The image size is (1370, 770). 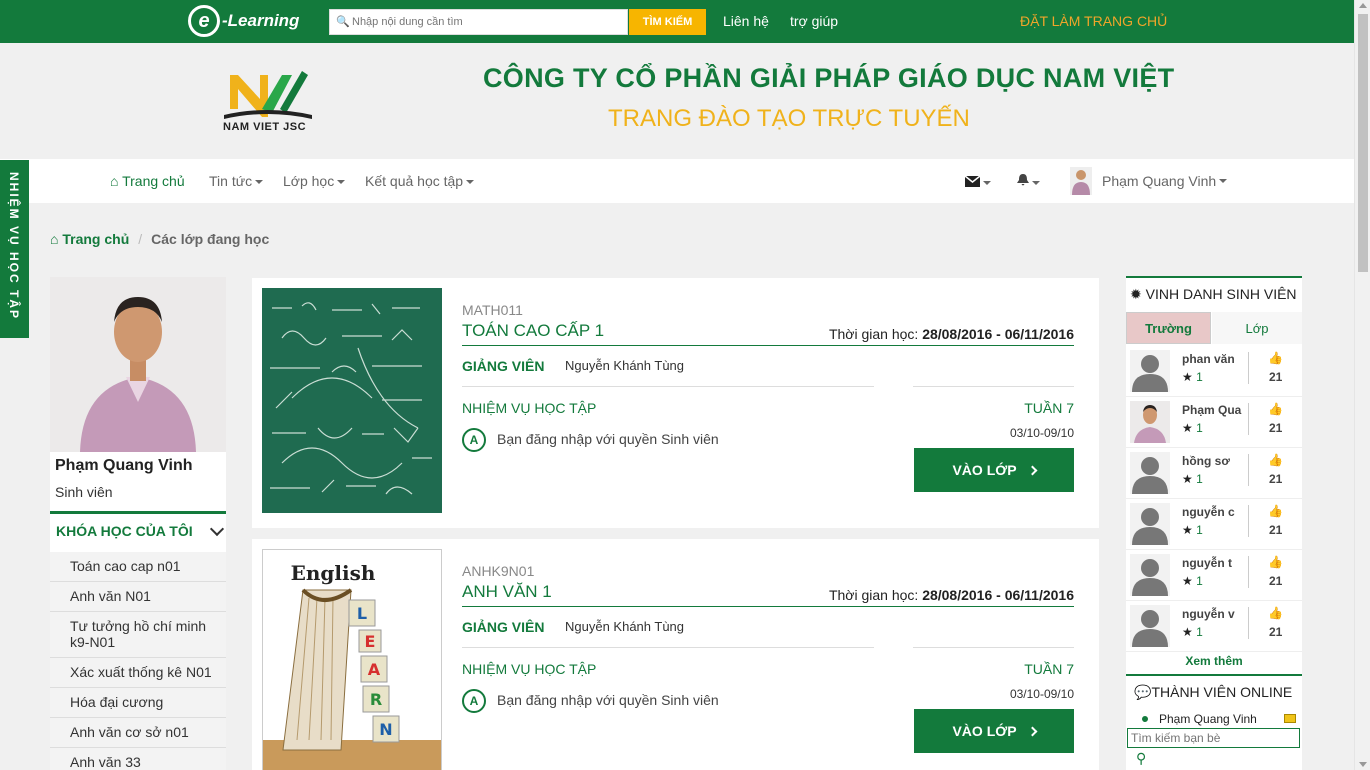 I want to click on nav-classes-label: Lớp học, so click(x=309, y=181).